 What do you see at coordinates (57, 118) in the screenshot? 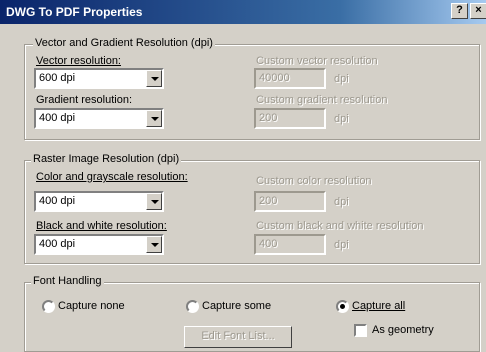
I see `gradient-resolution-value: 400 dpi` at bounding box center [57, 118].